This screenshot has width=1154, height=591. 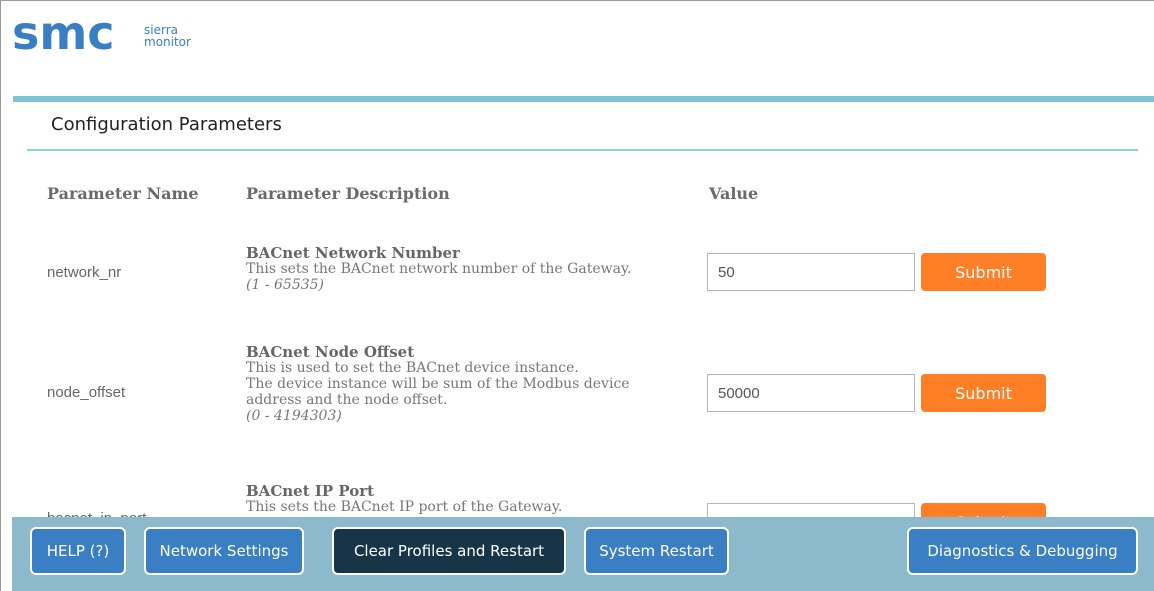 What do you see at coordinates (330, 352) in the screenshot?
I see `param-title: BACnet Node Offset` at bounding box center [330, 352].